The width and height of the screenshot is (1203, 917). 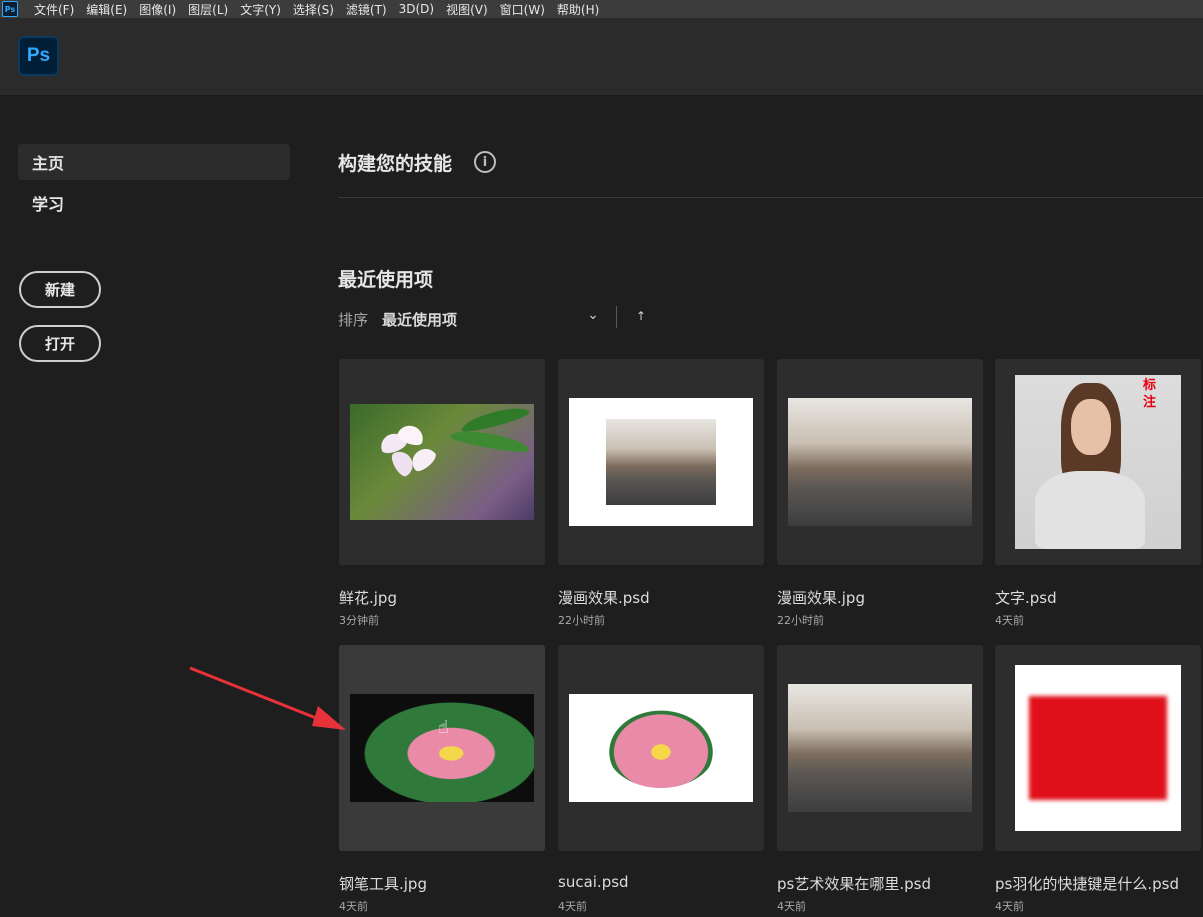 I want to click on skills-section-title: 构建您的技能, so click(x=395, y=164).